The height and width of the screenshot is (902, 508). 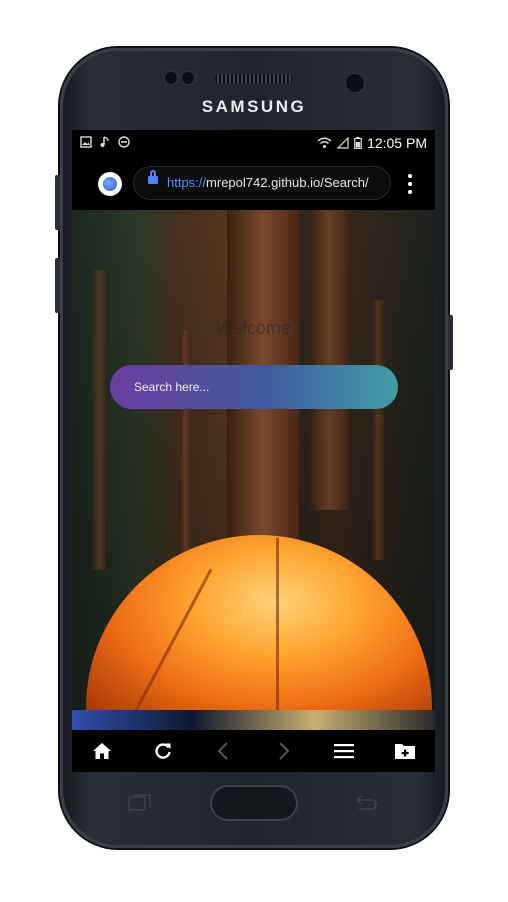 I want to click on url-text: https://mrepol742.github.io/Search/, so click(x=268, y=182).